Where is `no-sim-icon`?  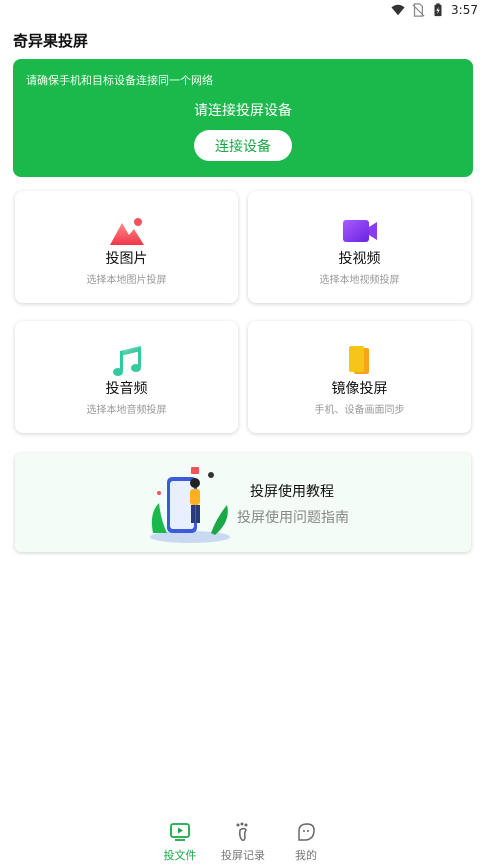 no-sim-icon is located at coordinates (418, 10).